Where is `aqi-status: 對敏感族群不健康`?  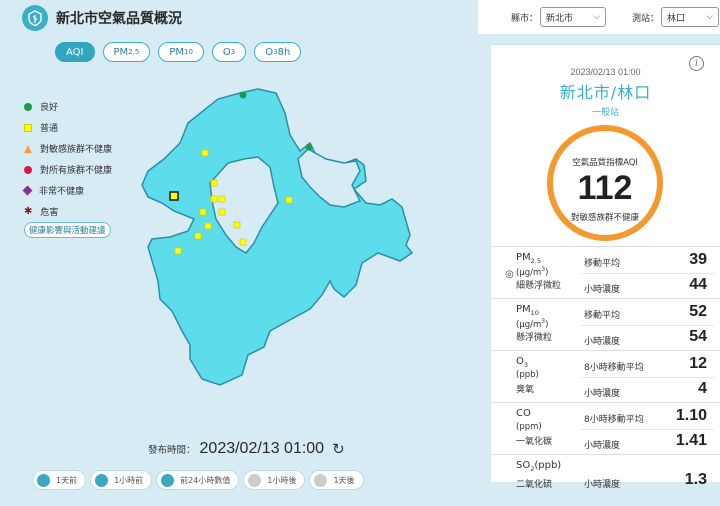
aqi-status: 對敏感族群不健康 is located at coordinates (604, 218).